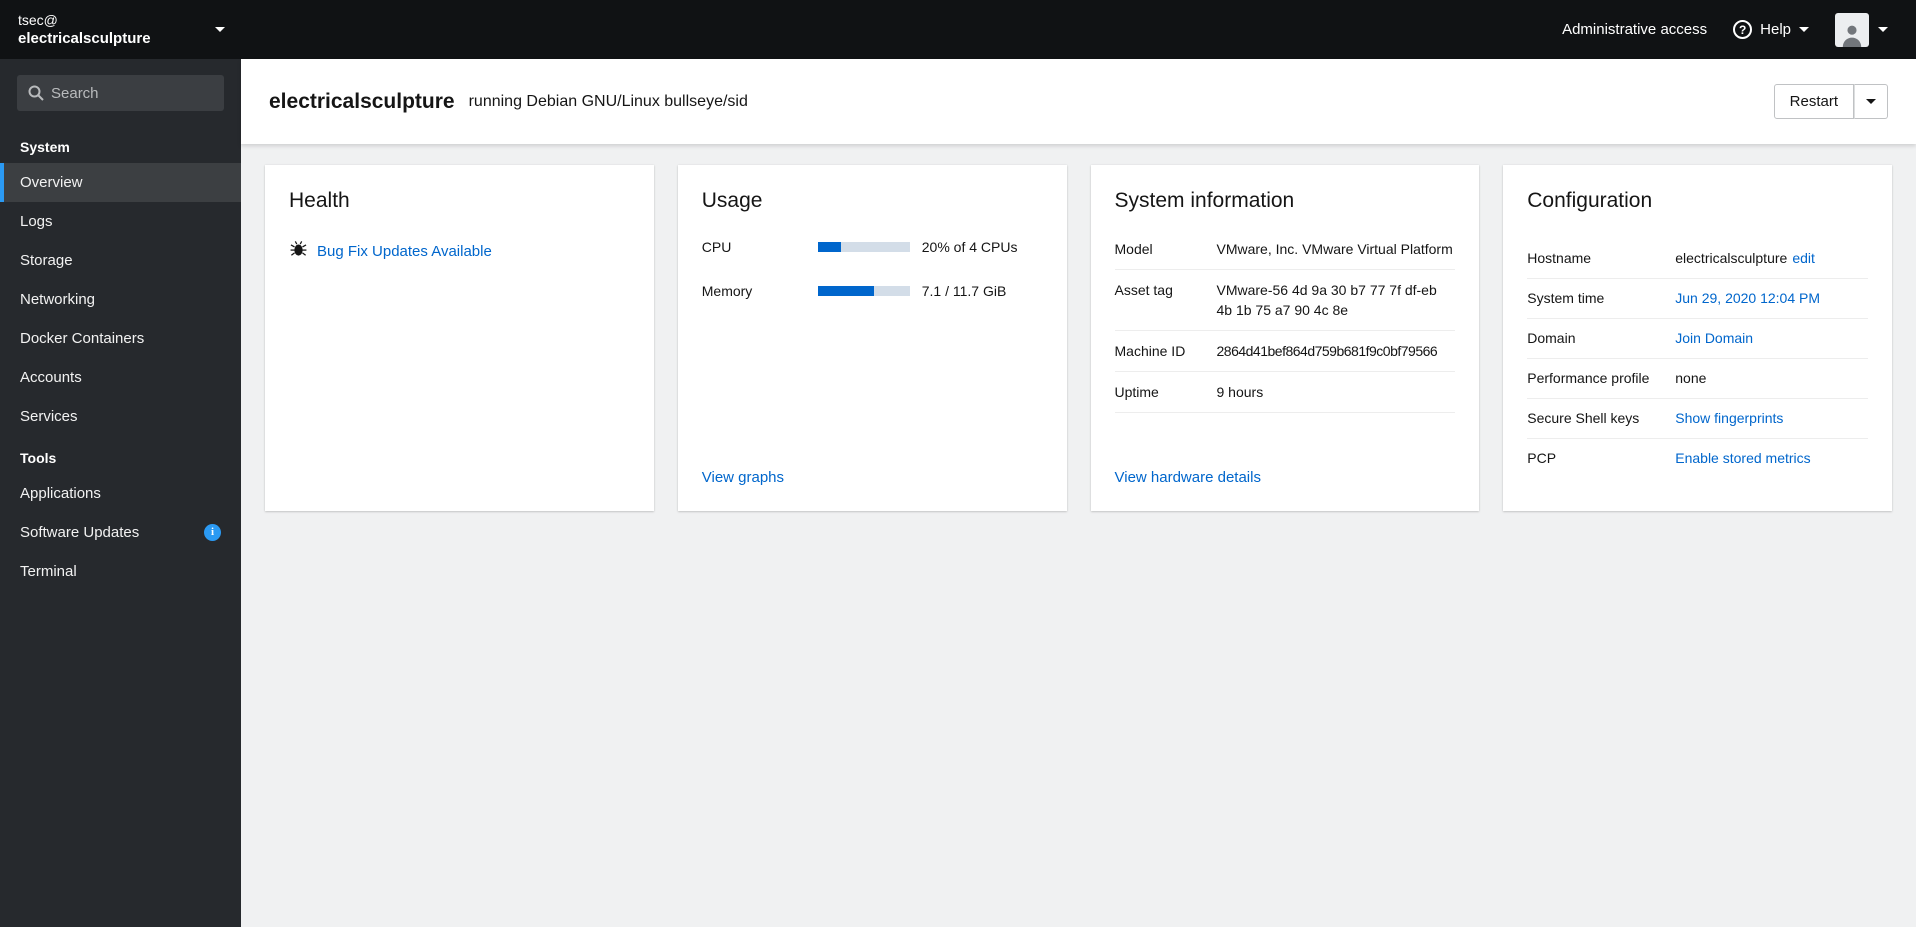 This screenshot has height=927, width=1916. Describe the element at coordinates (120, 260) in the screenshot. I see `sidebar-item-storage: Storage` at that location.